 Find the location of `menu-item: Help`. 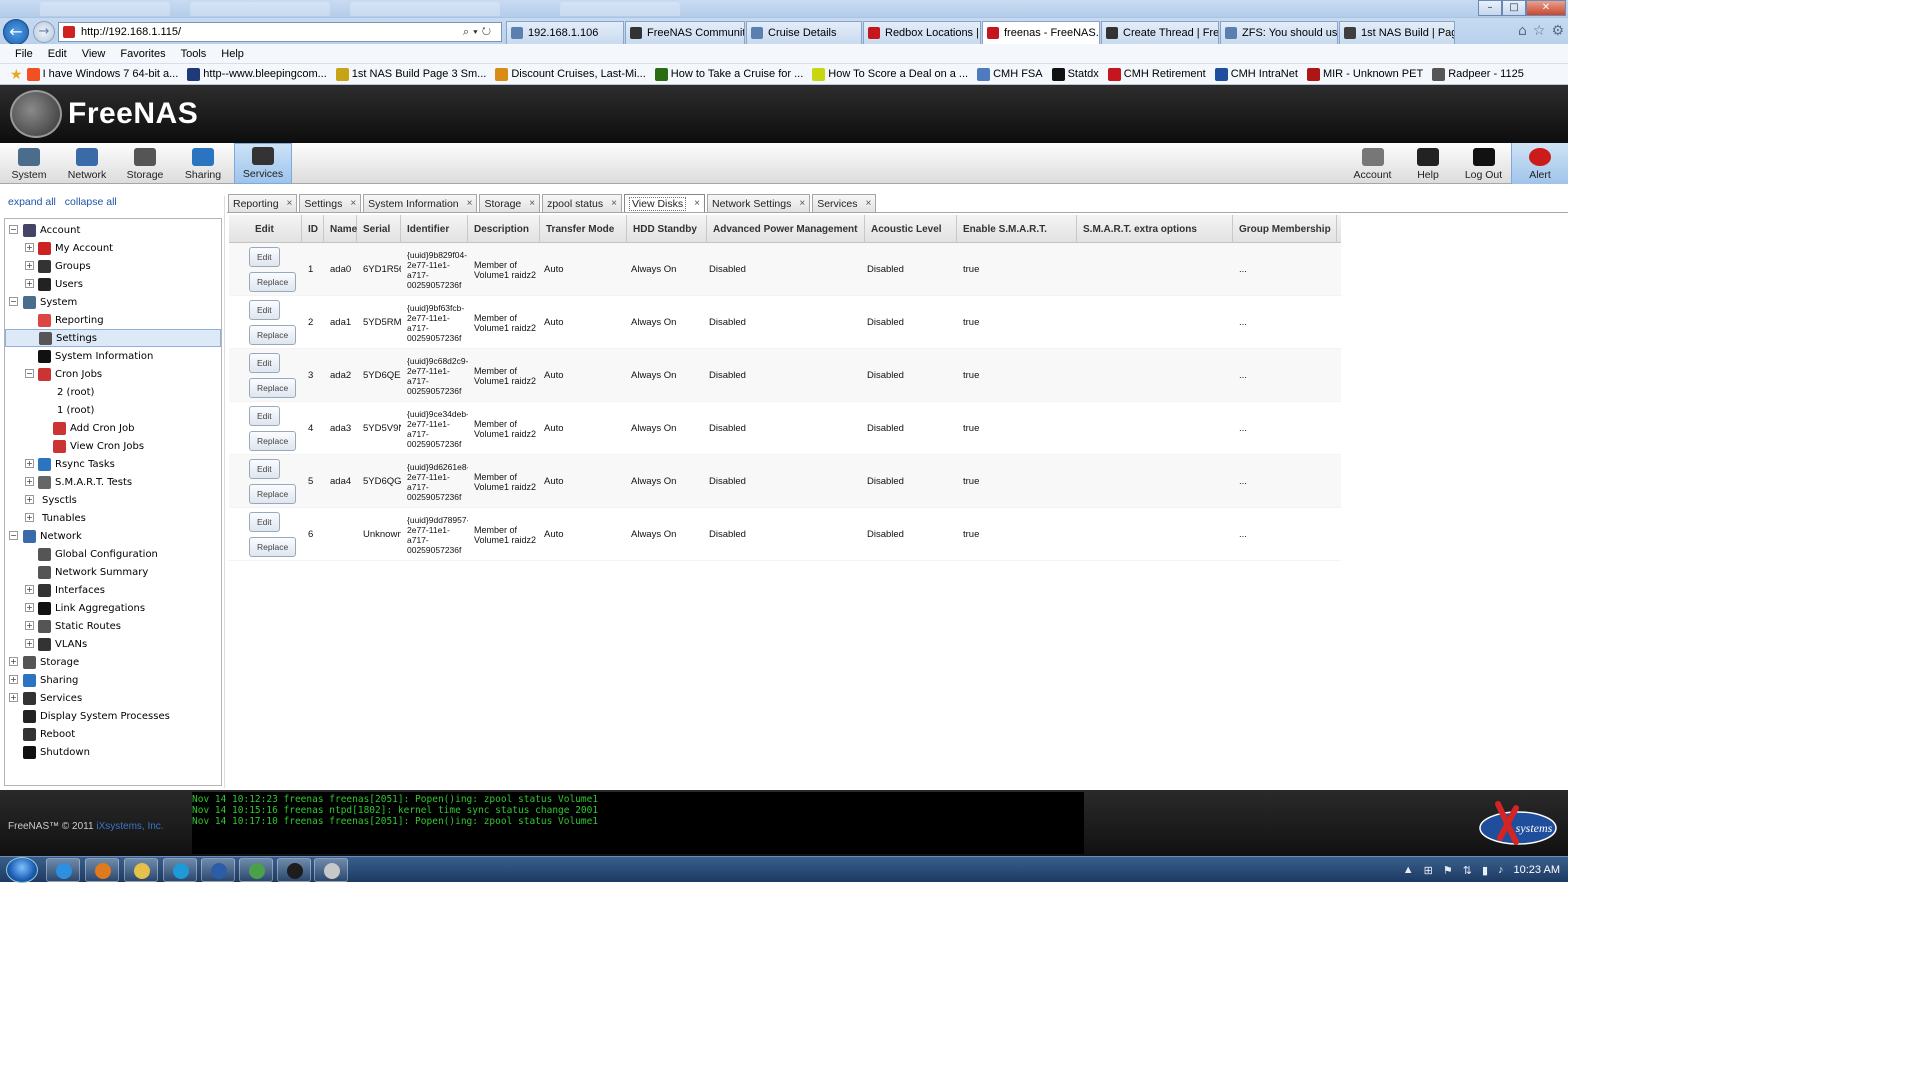

menu-item: Help is located at coordinates (232, 54).